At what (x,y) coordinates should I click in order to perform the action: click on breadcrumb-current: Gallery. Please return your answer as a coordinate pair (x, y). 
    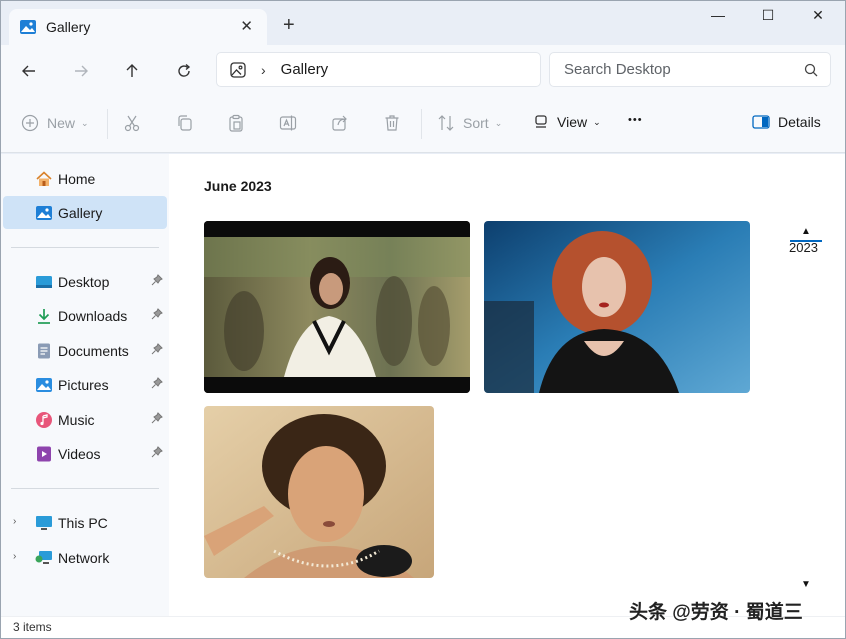
    Looking at the image, I should click on (305, 69).